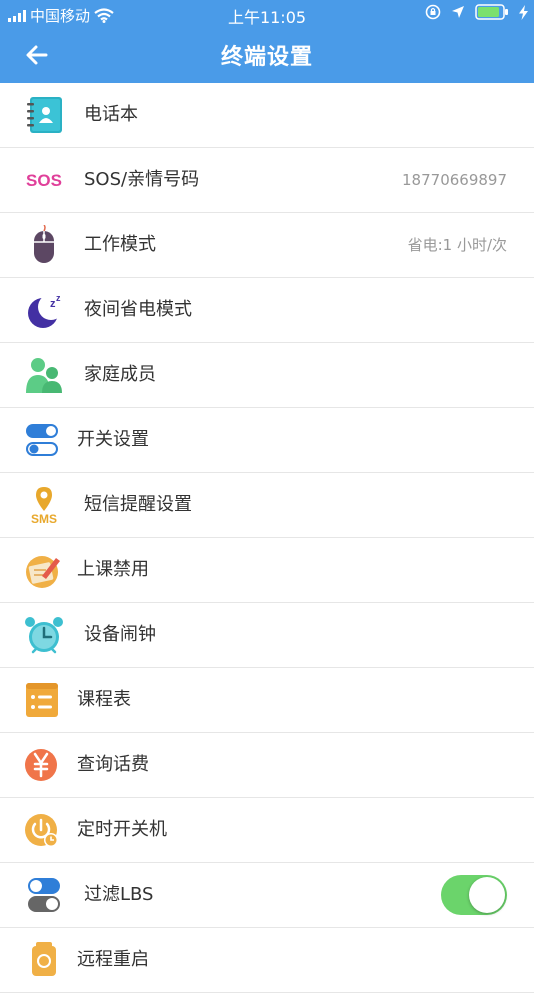 This screenshot has height=993, width=534. I want to click on sos-icon: SOS, so click(44, 180).